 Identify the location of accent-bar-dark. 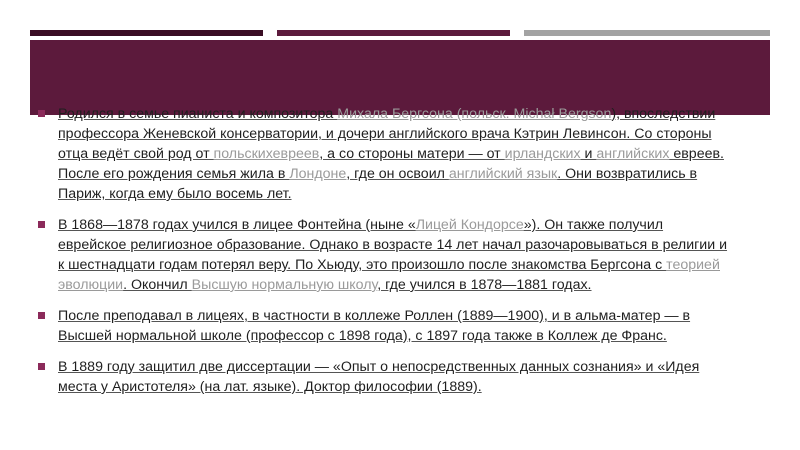
(146, 33).